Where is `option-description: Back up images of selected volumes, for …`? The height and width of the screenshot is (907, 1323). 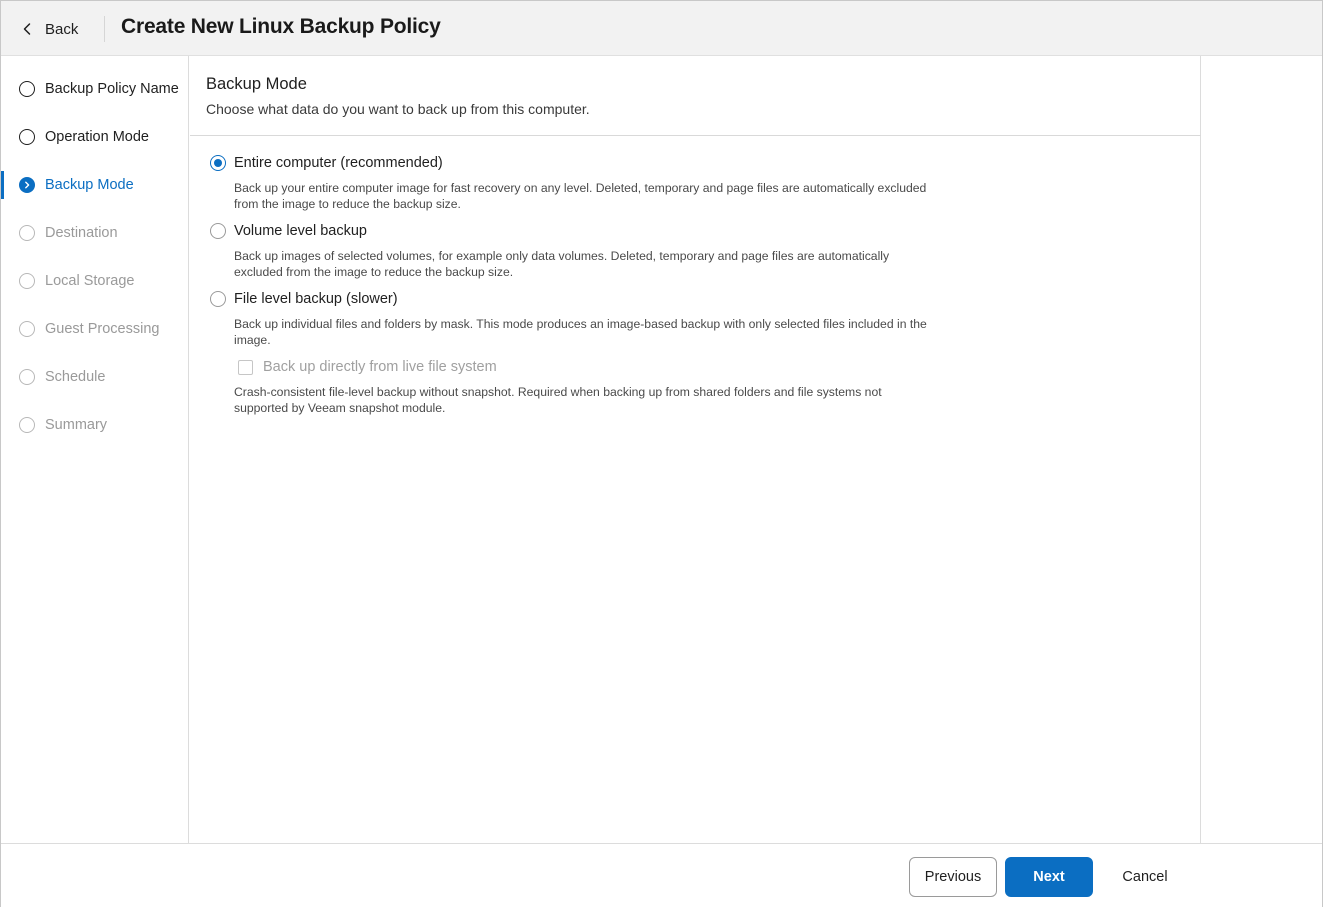 option-description: Back up images of selected volumes, for … is located at coordinates (562, 264).